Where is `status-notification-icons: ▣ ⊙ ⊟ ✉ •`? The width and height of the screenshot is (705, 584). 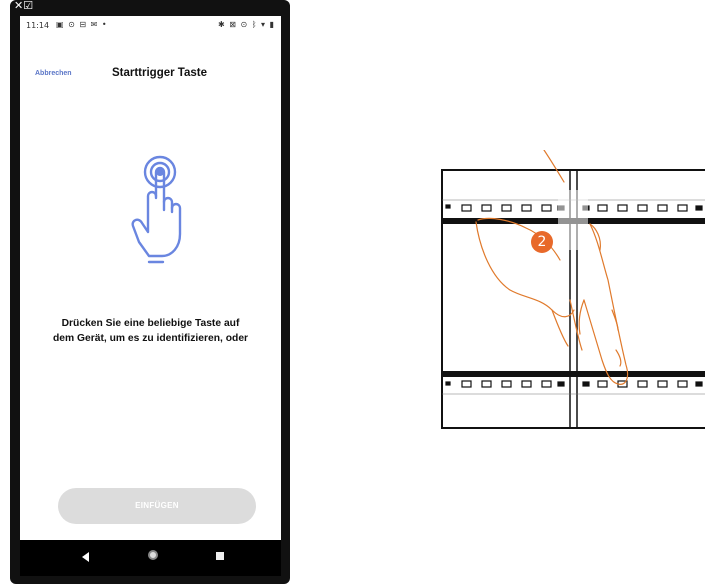 status-notification-icons: ▣ ⊙ ⊟ ✉ • is located at coordinates (82, 24).